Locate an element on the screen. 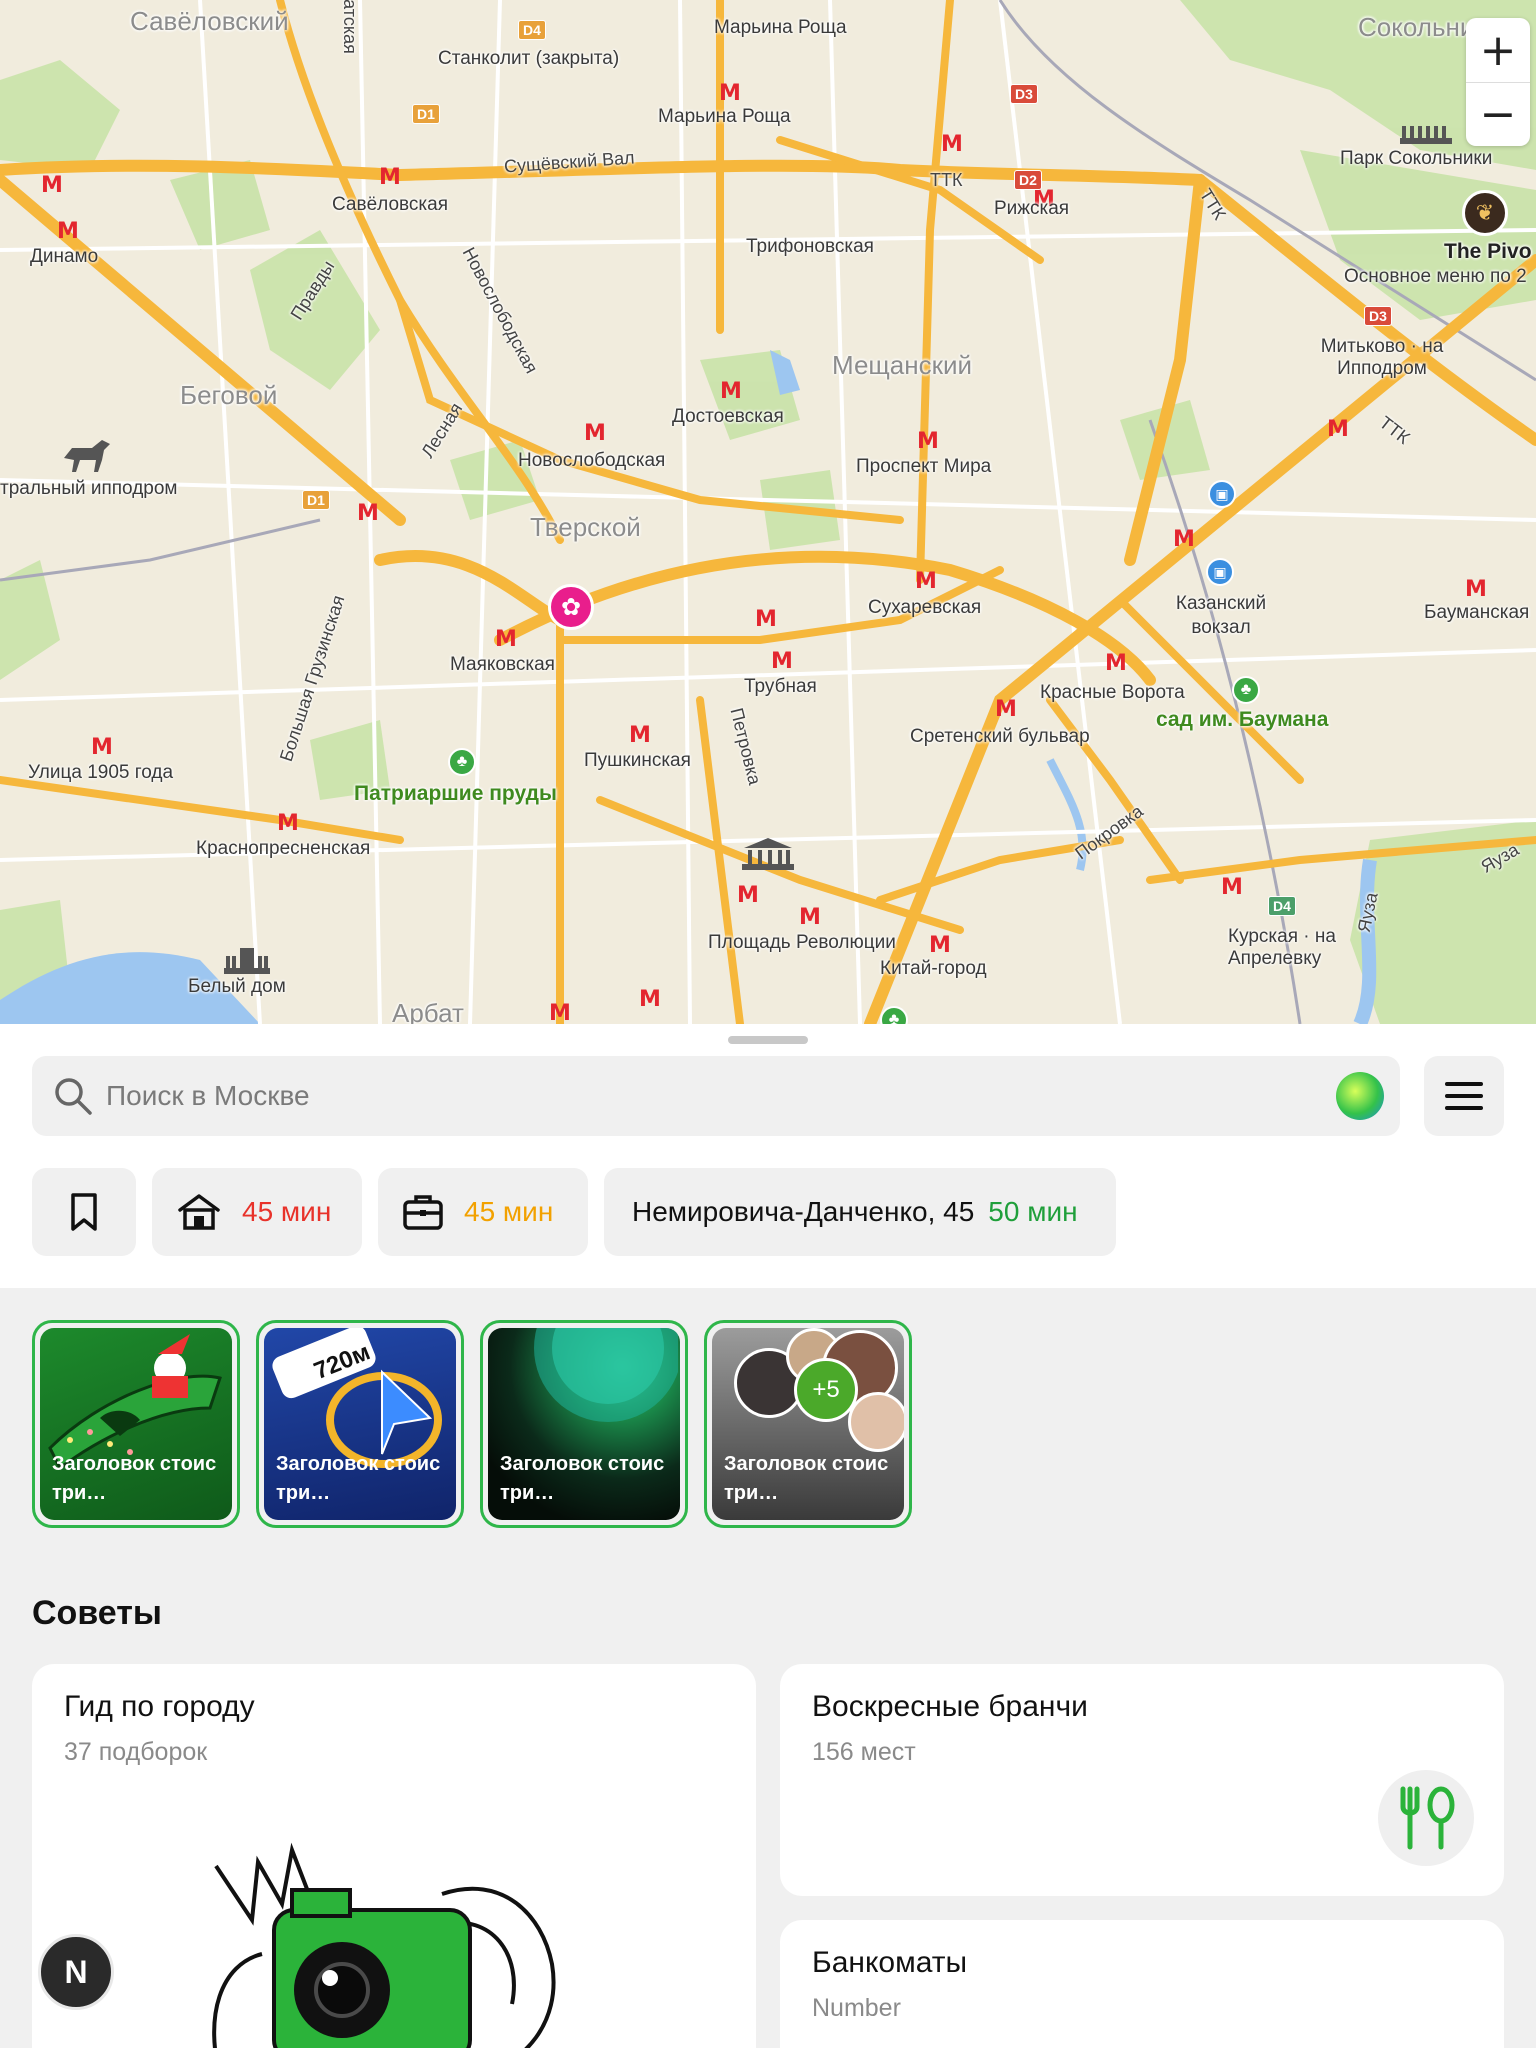  metro-station-label: Достоевская is located at coordinates (728, 417).